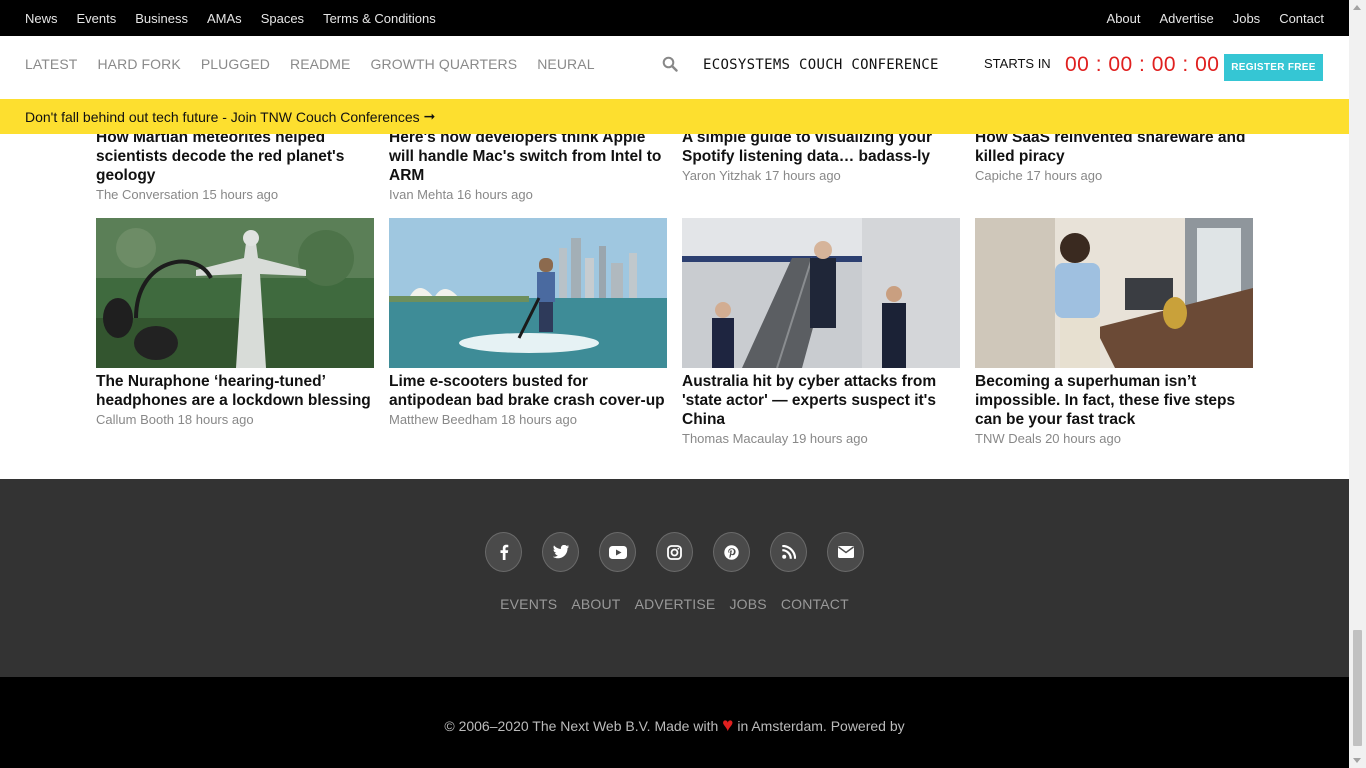 The width and height of the screenshot is (1366, 768). What do you see at coordinates (1017, 63) in the screenshot?
I see `starts-in-label: STARTS IN` at bounding box center [1017, 63].